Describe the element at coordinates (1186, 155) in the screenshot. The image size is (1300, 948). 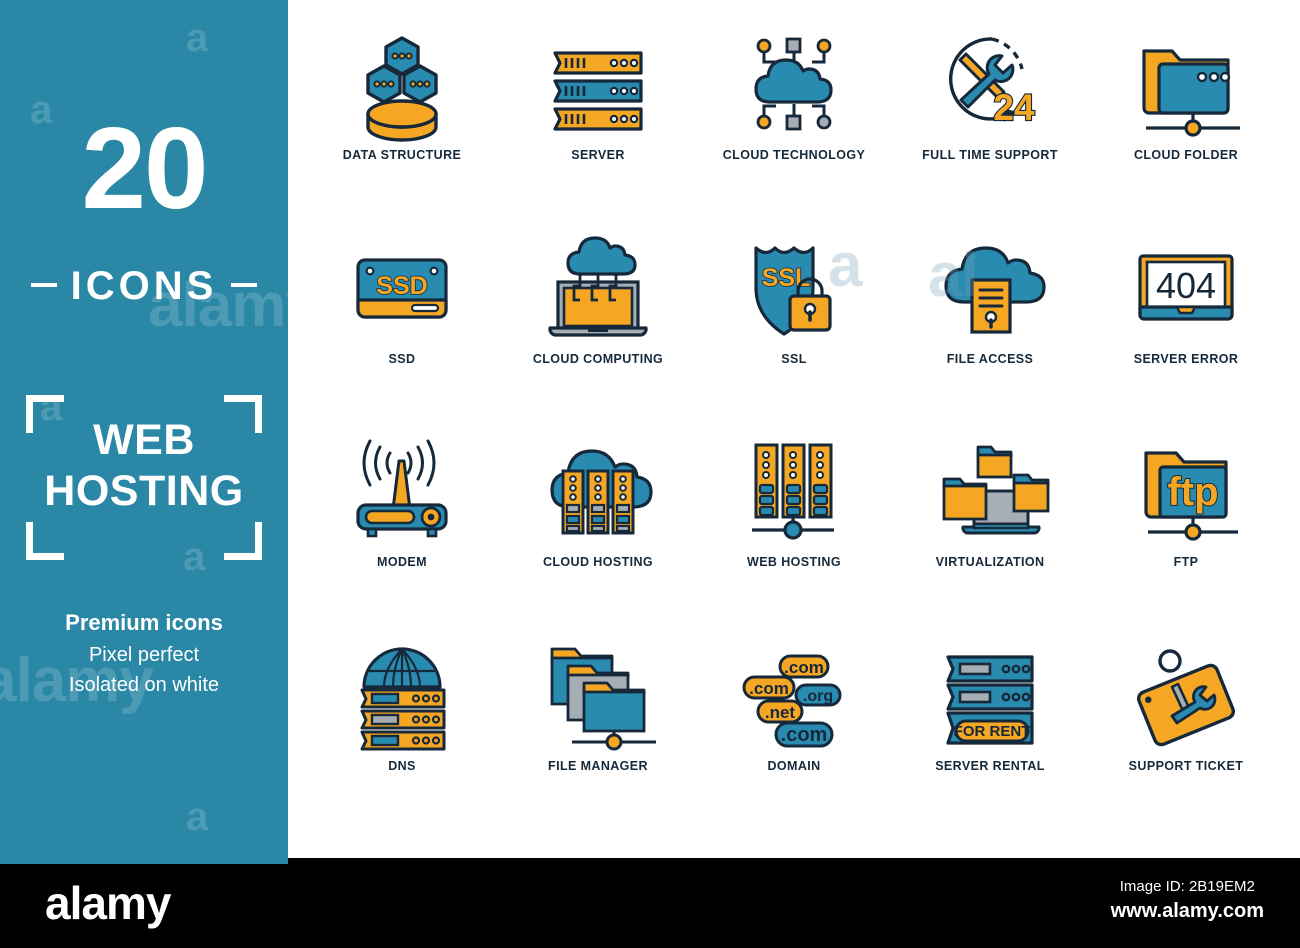
I see `icon-label: CLOUD FOLDER` at that location.